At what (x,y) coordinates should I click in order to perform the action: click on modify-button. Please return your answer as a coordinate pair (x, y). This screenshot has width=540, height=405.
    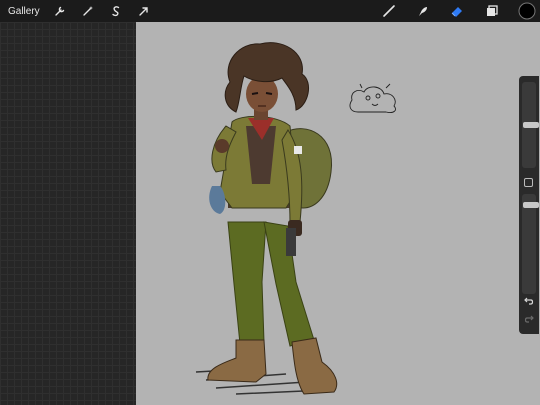
    Looking at the image, I should click on (528, 182).